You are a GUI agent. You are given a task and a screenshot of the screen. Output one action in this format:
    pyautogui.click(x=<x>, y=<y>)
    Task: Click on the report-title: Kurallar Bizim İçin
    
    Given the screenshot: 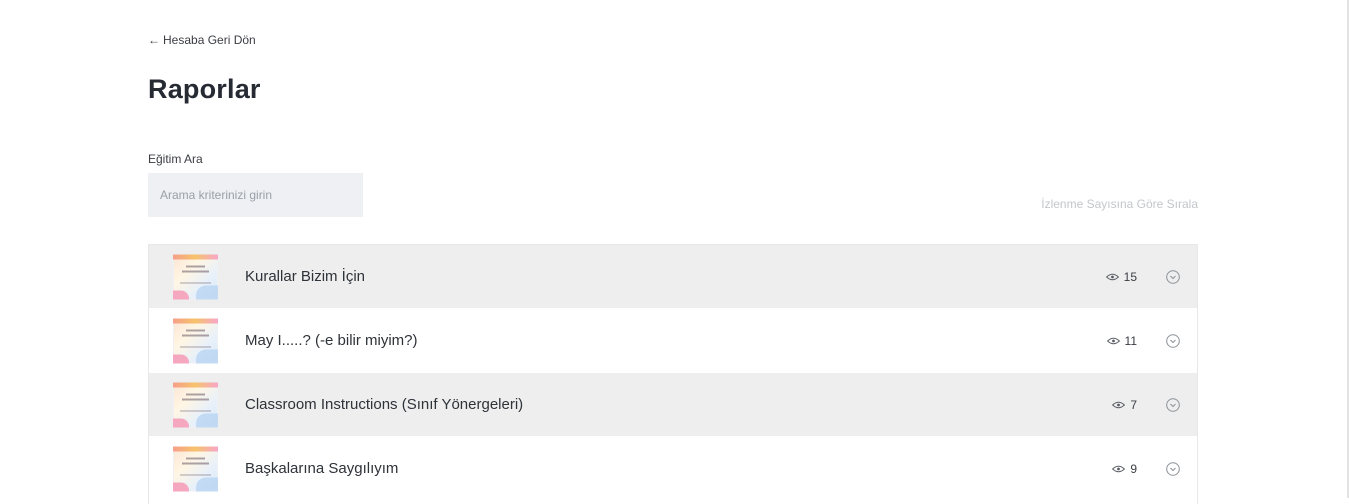 What is the action you would take?
    pyautogui.click(x=305, y=276)
    